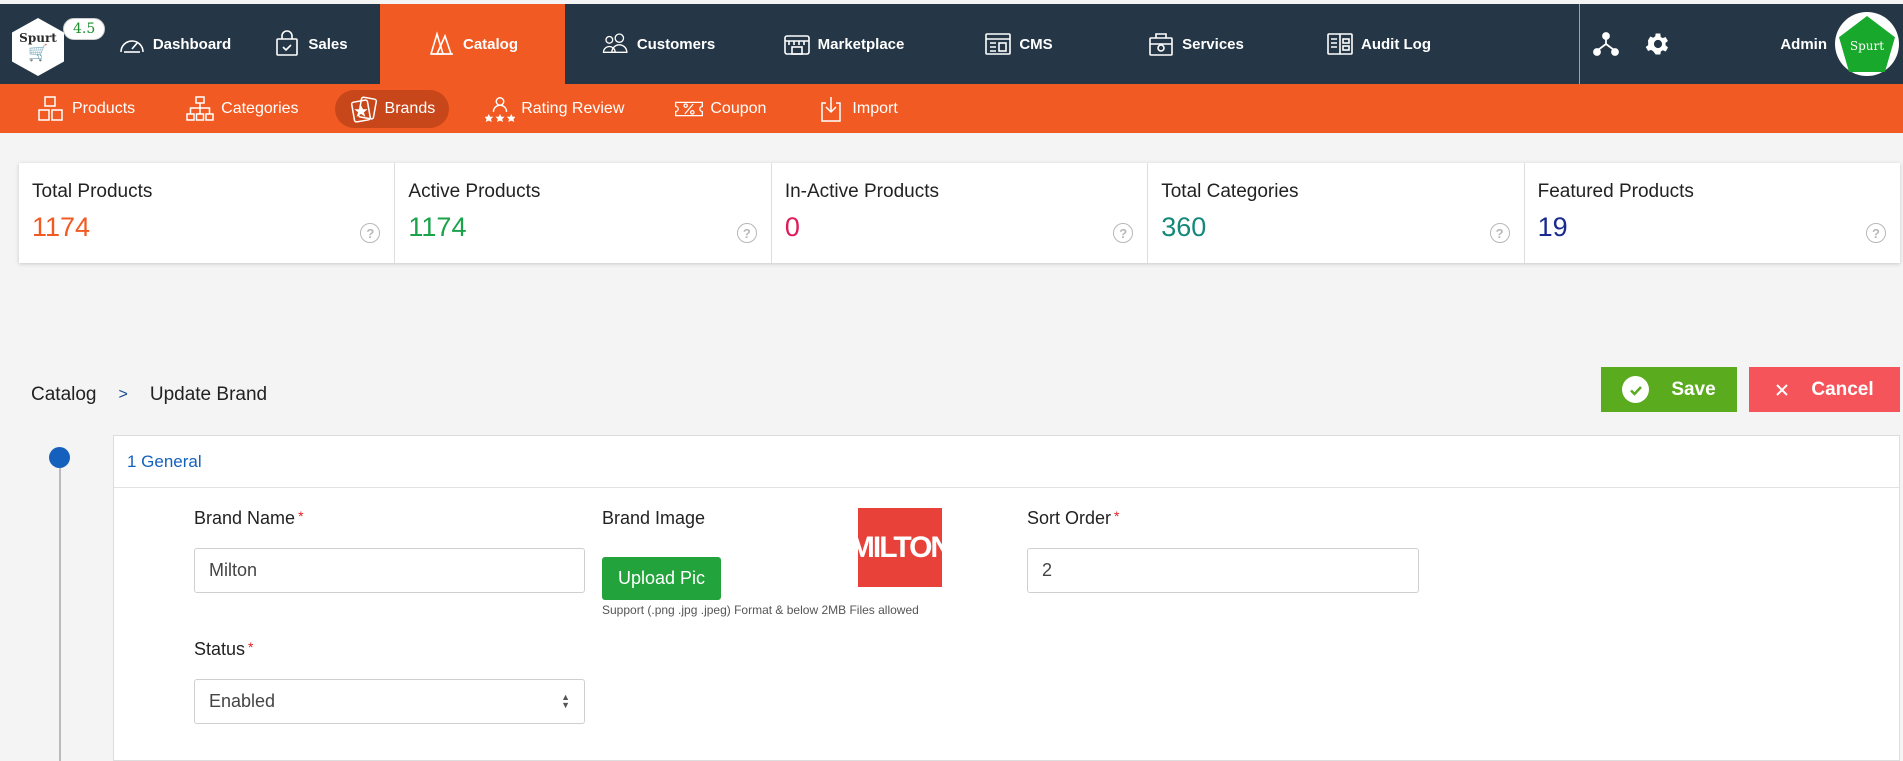 This screenshot has height=761, width=1903. What do you see at coordinates (1636, 389) in the screenshot?
I see `check-icon` at bounding box center [1636, 389].